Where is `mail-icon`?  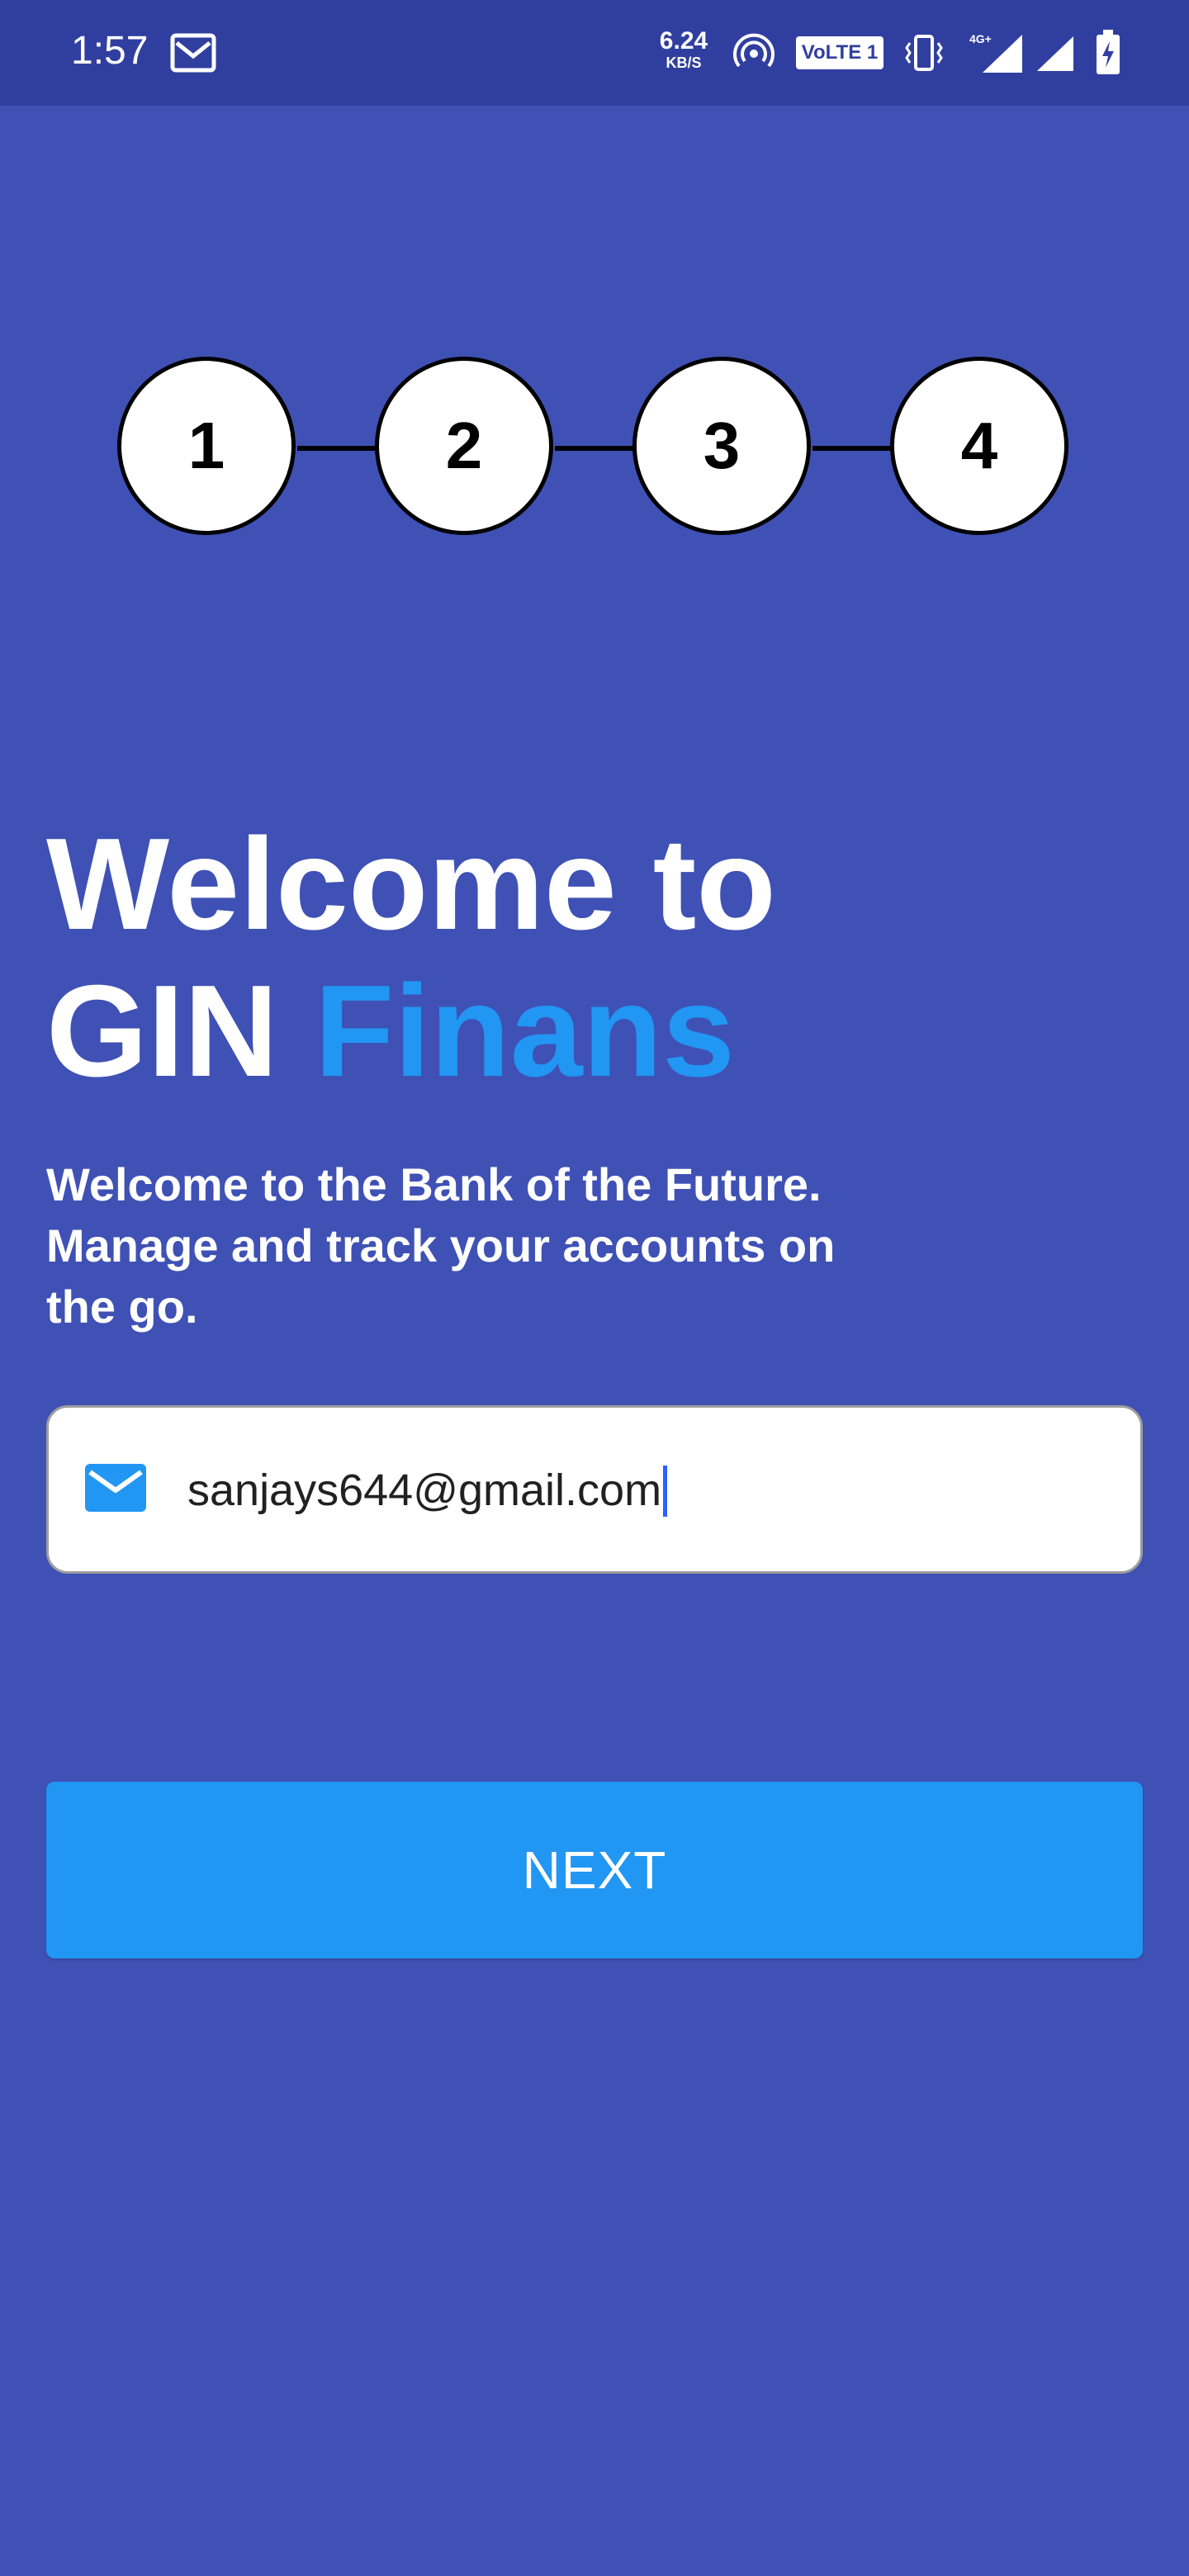 mail-icon is located at coordinates (115, 1488).